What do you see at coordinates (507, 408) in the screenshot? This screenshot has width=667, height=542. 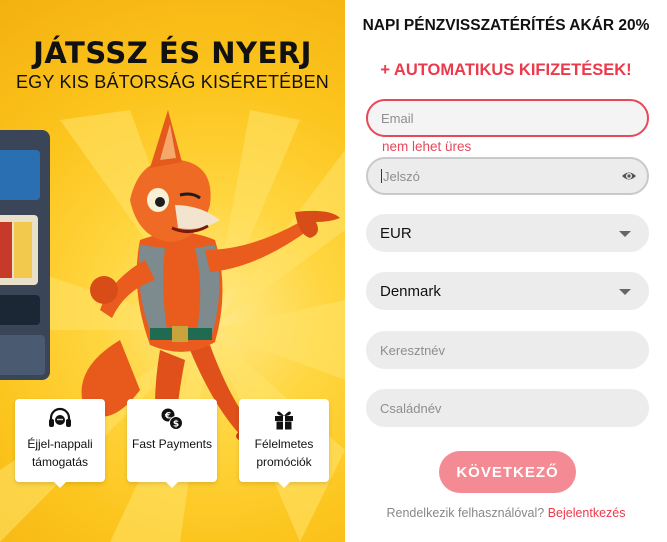 I see `last-name-field: Családnév` at bounding box center [507, 408].